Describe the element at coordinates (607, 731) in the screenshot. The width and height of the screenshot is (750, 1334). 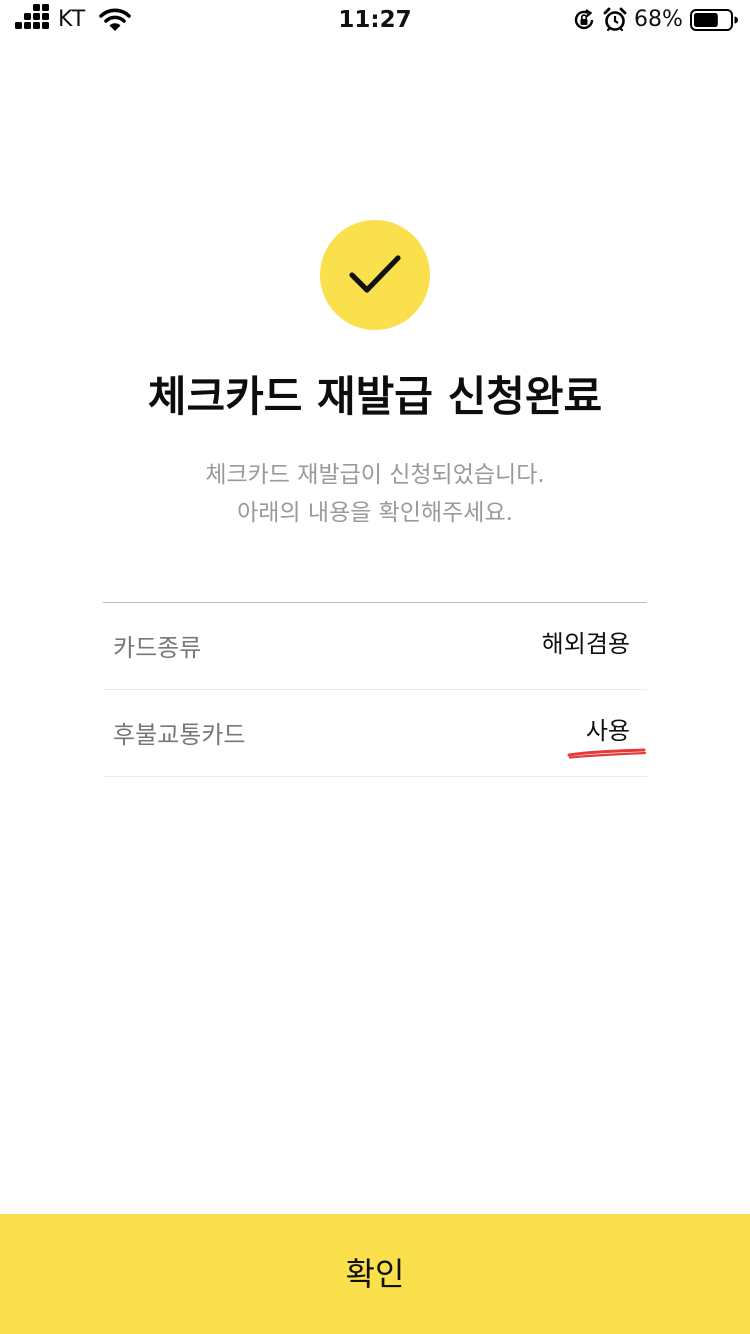
I see `transit-card-value: 사용` at that location.